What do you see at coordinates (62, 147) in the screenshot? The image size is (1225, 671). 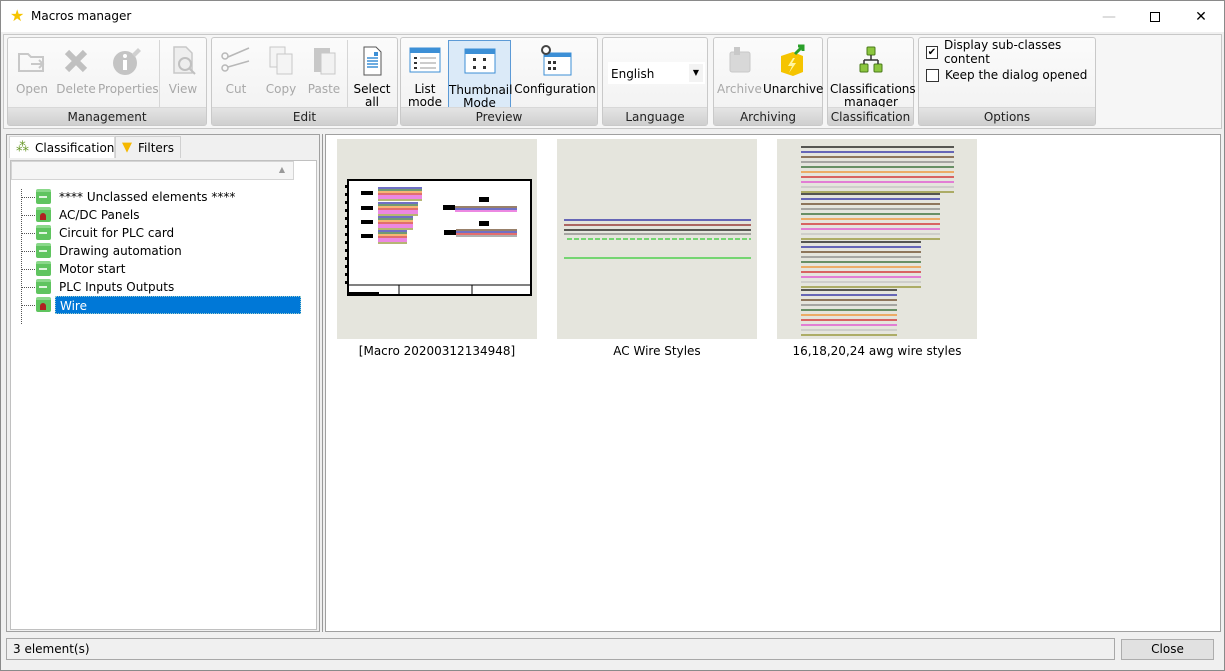 I see `tab-classification: ⁂ Classification` at bounding box center [62, 147].